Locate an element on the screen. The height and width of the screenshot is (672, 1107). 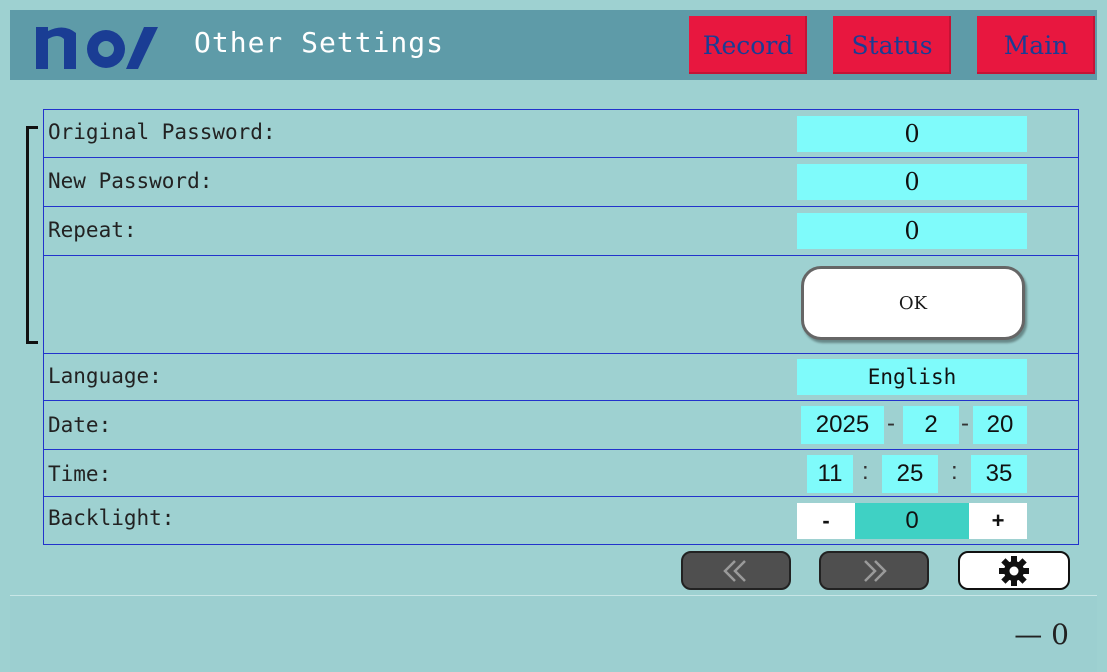
new-password-label: New Password: is located at coordinates (130, 181).